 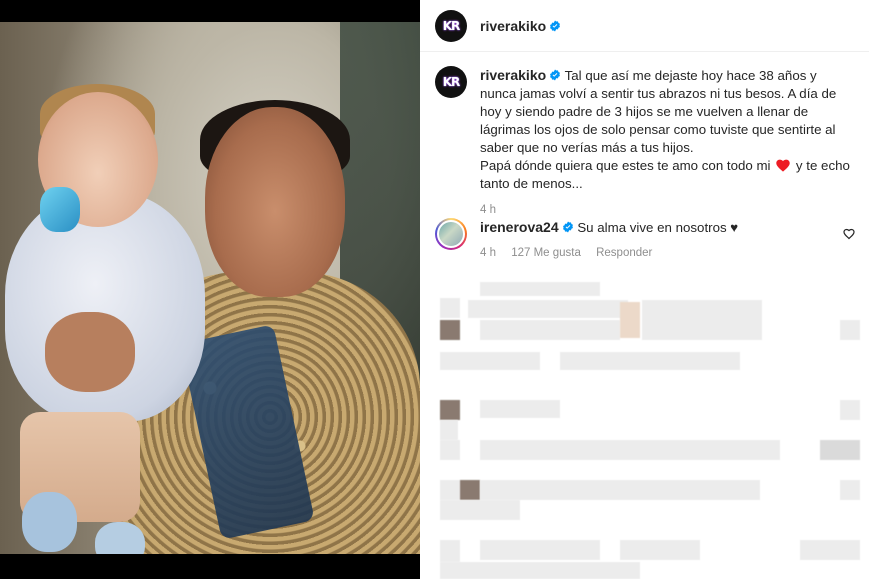 I want to click on commenter-avatar-photo, so click(x=451, y=234).